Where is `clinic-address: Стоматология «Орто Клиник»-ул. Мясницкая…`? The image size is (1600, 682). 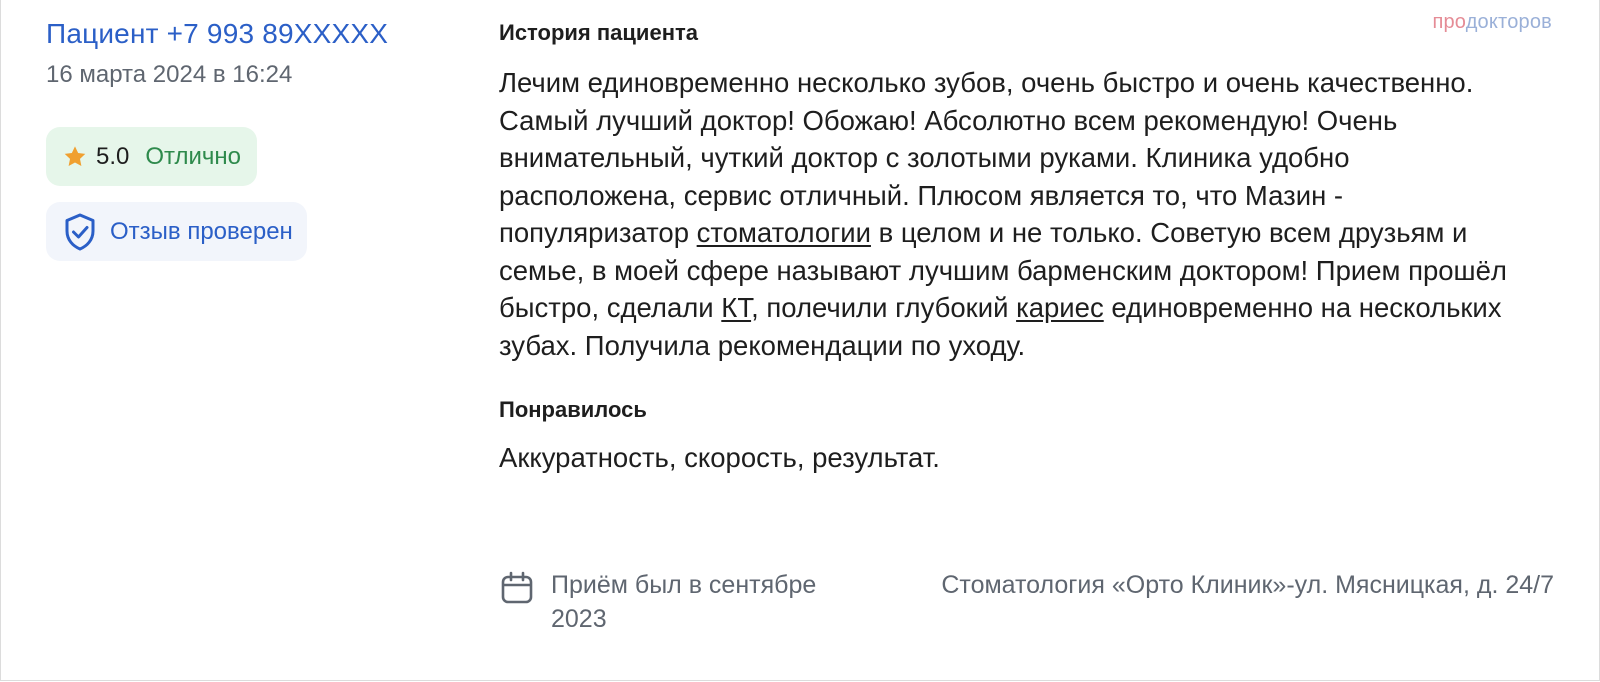
clinic-address: Стоматология «Орто Клиник»-ул. Мясницкая… is located at coordinates (1244, 585).